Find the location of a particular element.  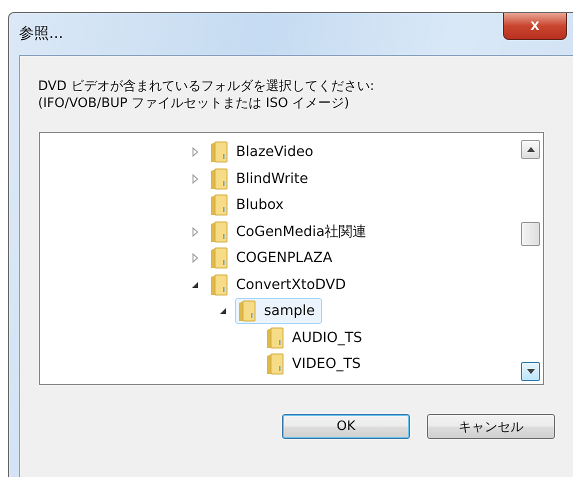

tree-item: VIDEO_TS is located at coordinates (315, 364).